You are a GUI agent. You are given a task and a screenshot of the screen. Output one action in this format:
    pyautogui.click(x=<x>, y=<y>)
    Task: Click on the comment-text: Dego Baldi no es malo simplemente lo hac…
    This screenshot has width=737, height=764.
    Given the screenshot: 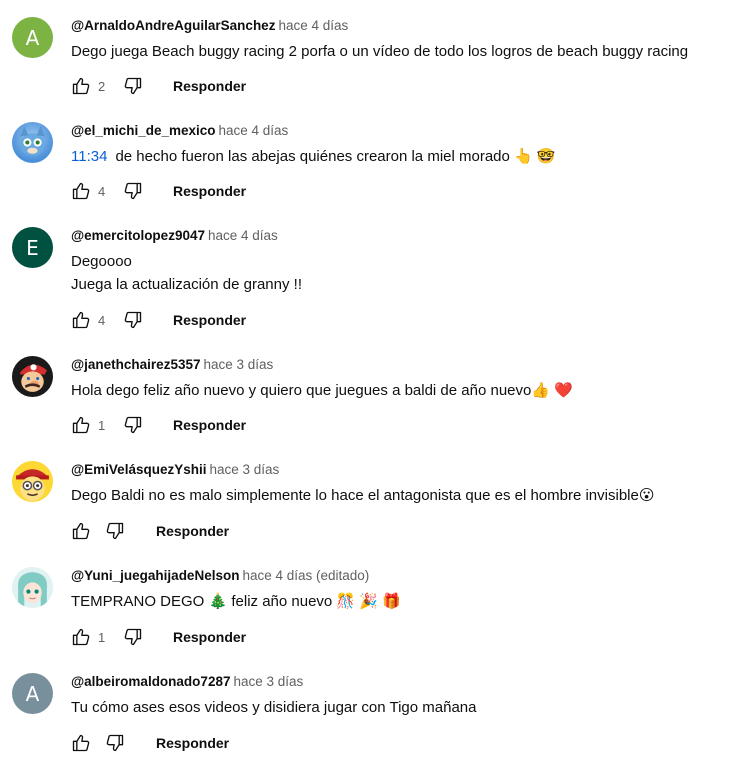 What is the action you would take?
    pyautogui.click(x=362, y=495)
    